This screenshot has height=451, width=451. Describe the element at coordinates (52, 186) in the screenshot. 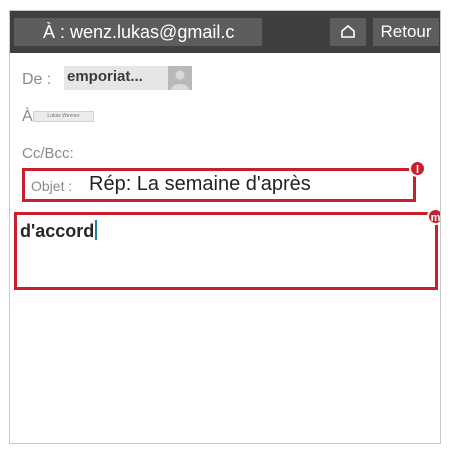

I see `subject-label: Objet :` at that location.